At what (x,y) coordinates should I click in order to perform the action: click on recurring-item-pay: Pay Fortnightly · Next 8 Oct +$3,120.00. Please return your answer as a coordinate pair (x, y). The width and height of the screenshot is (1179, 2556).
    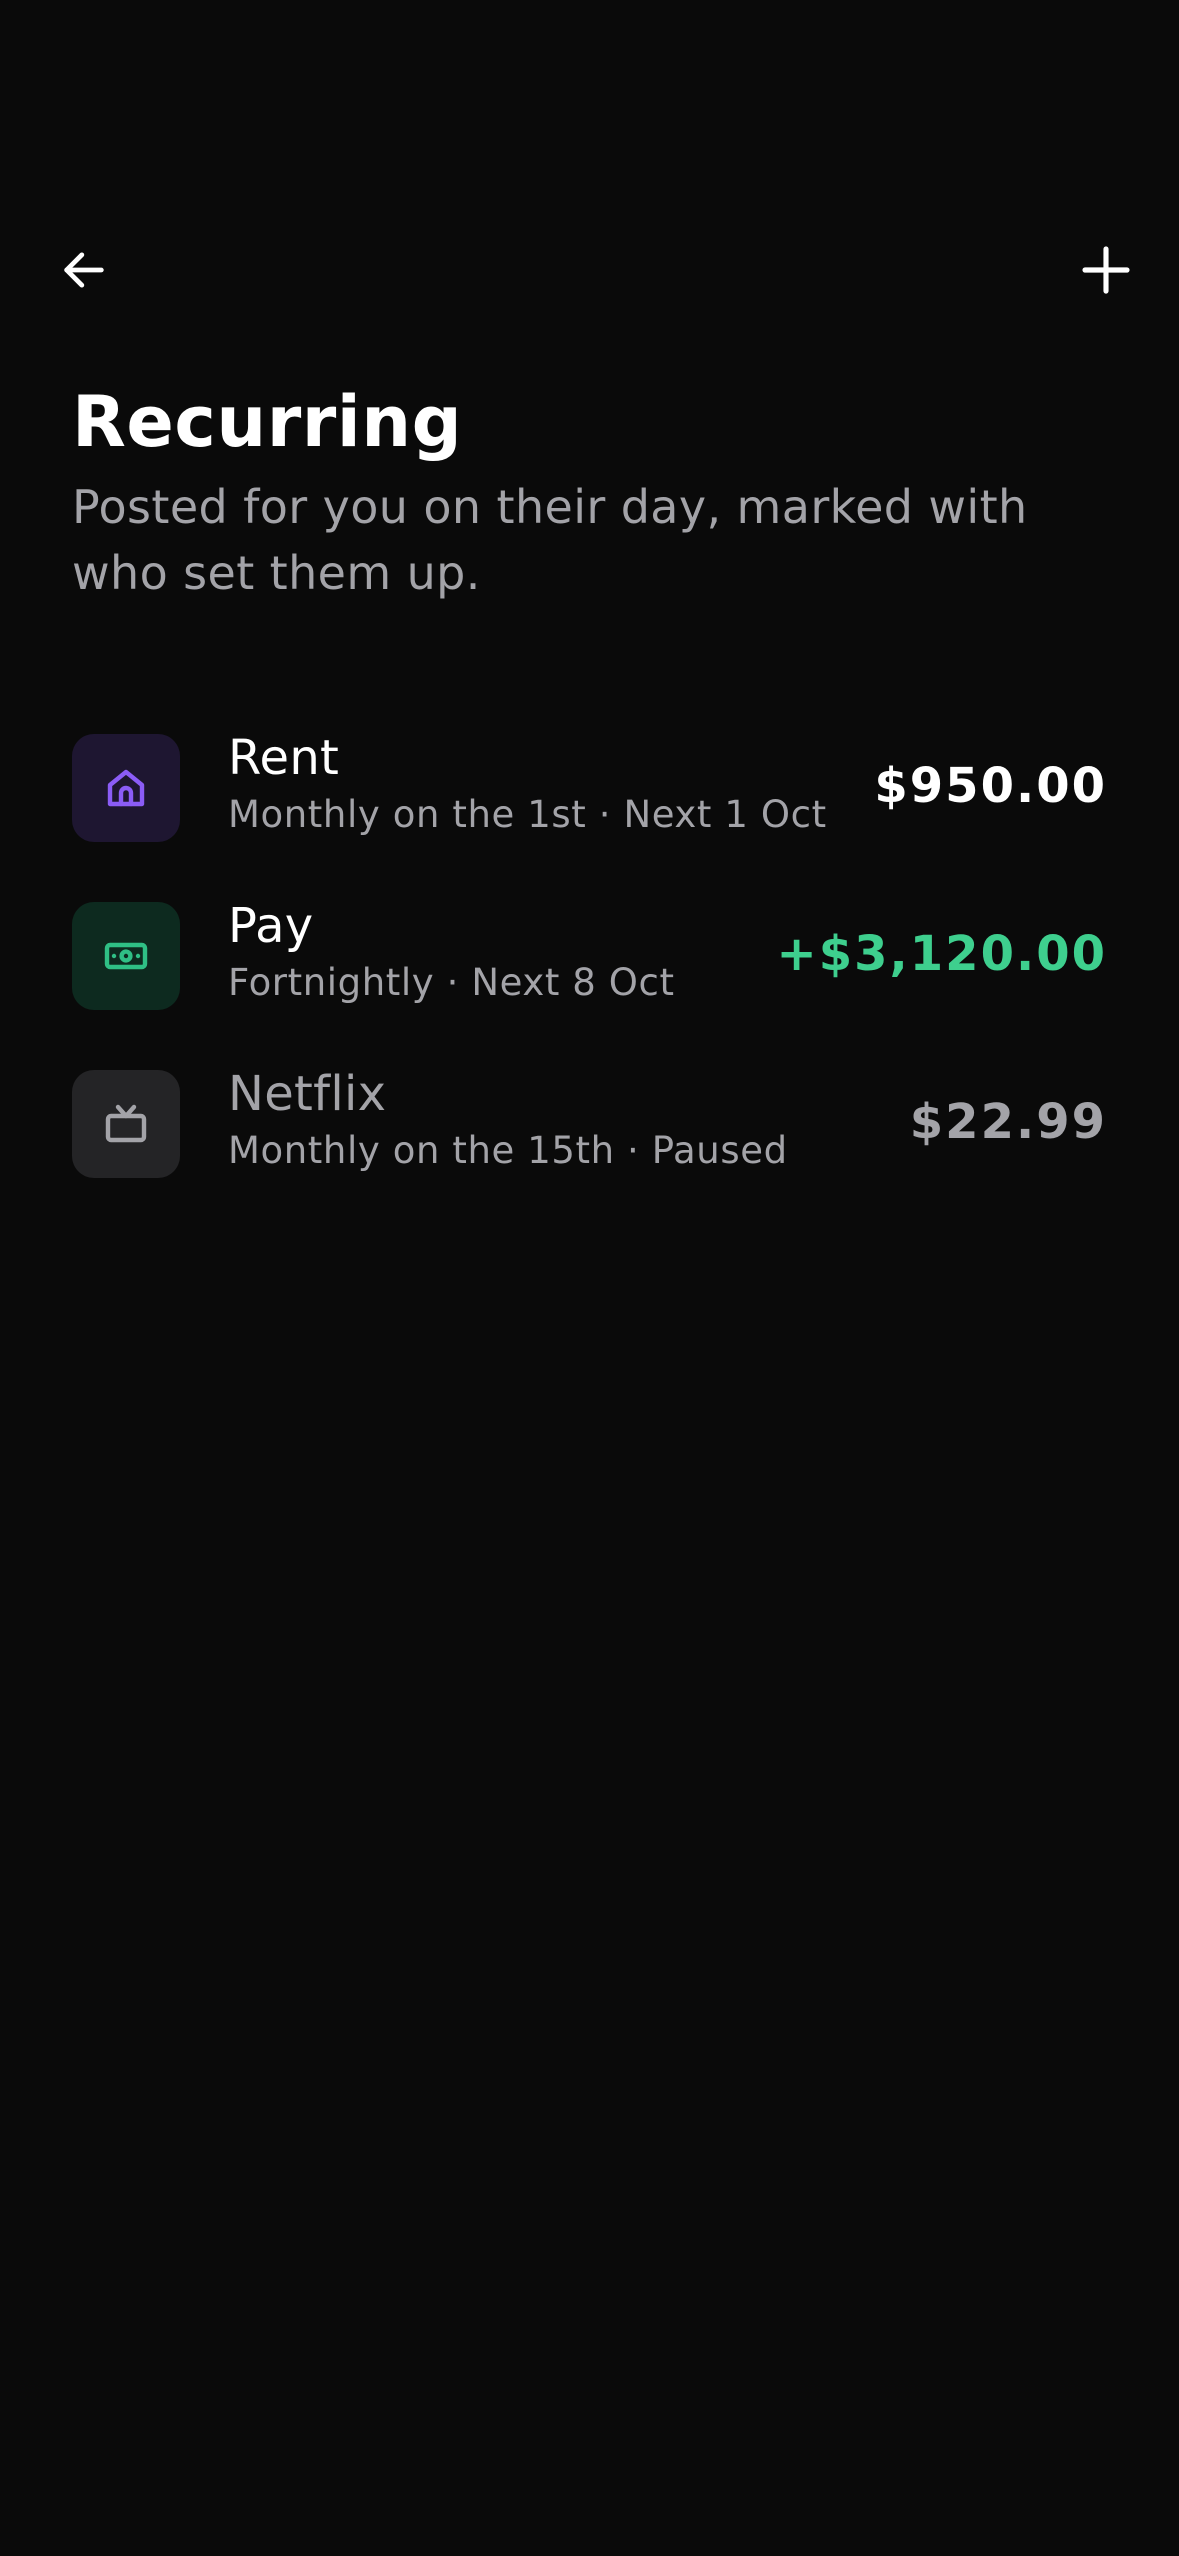
    Looking at the image, I should click on (589, 982).